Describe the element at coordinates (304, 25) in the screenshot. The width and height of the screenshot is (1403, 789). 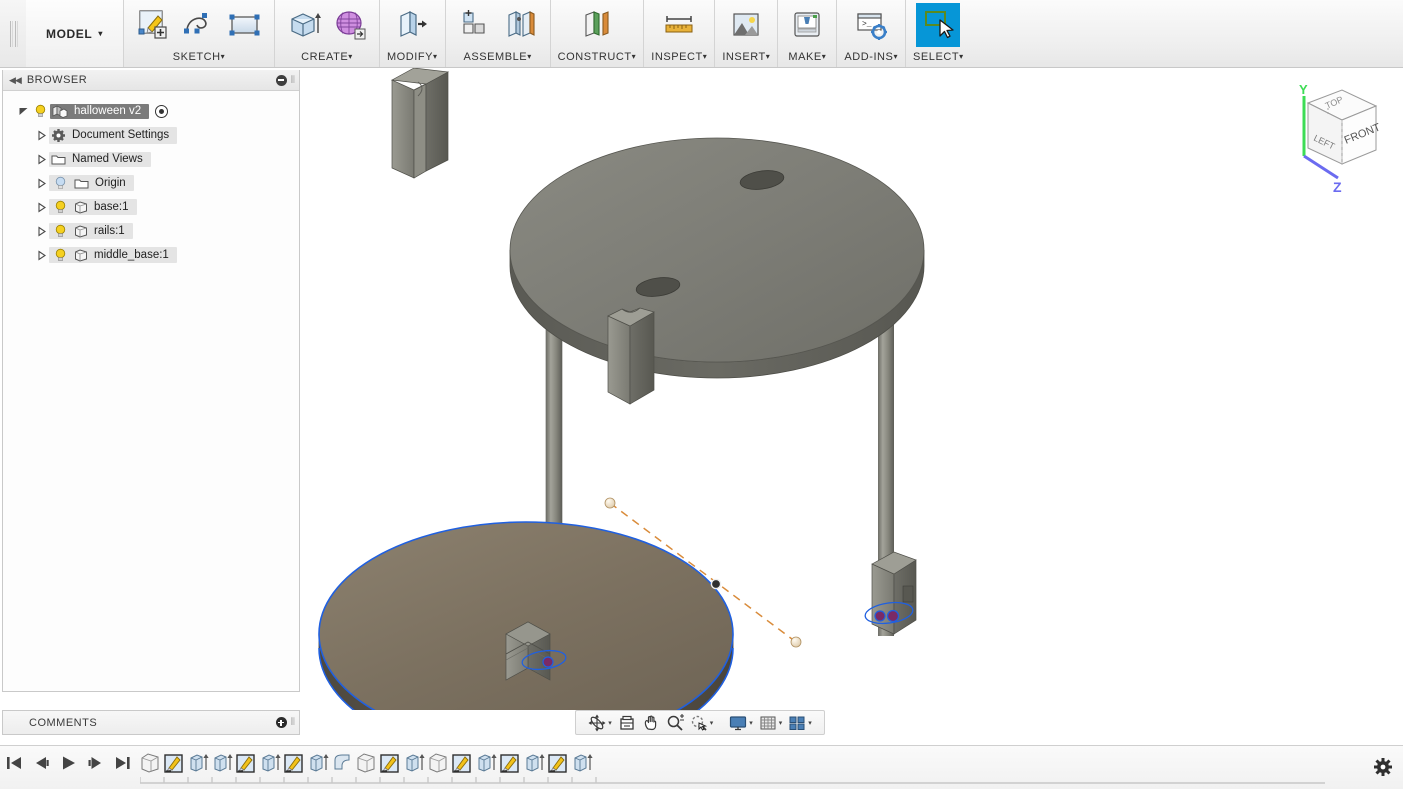
I see `extrude-icon` at that location.